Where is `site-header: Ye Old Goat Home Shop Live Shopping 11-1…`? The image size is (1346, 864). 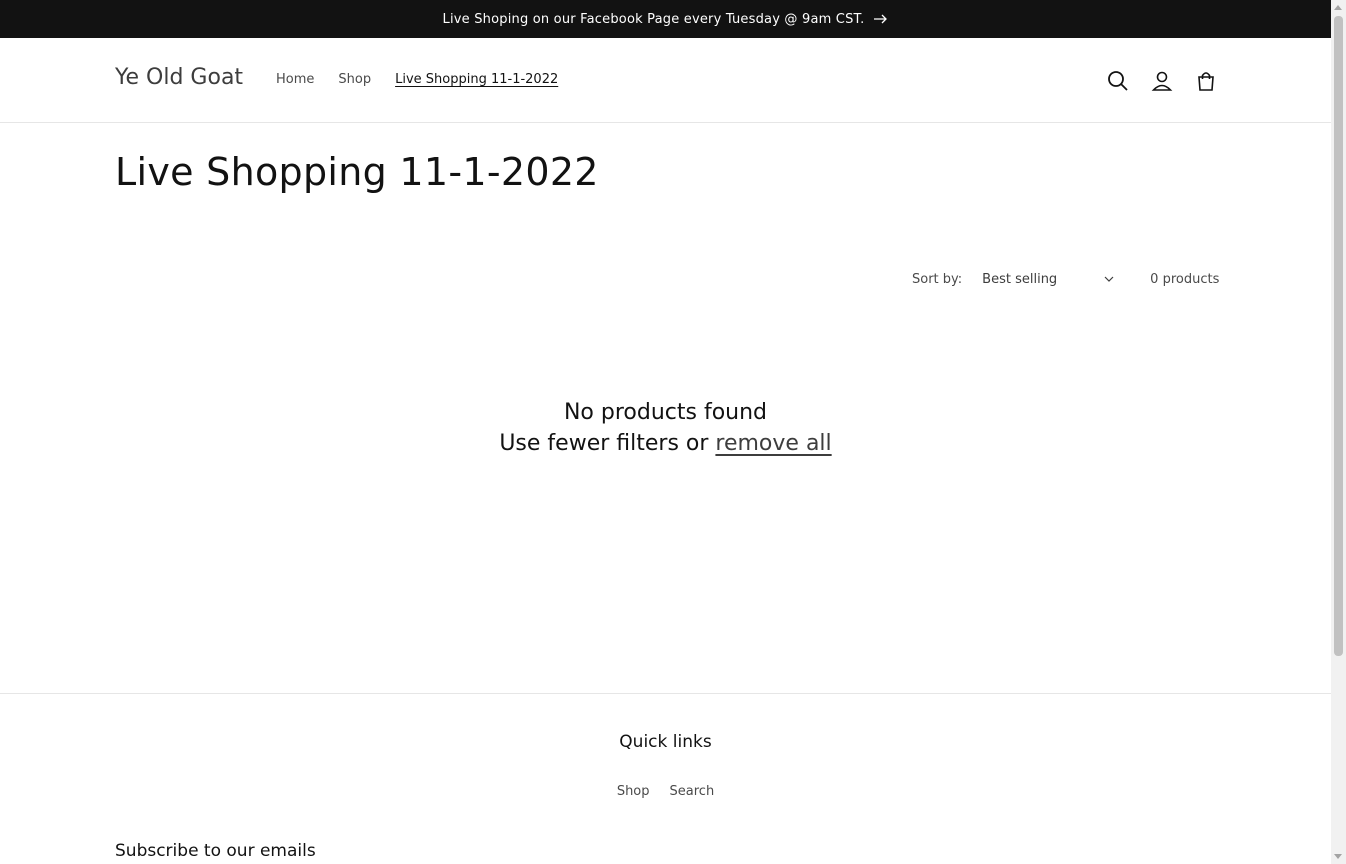 site-header: Ye Old Goat Home Shop Live Shopping 11-1… is located at coordinates (665, 80).